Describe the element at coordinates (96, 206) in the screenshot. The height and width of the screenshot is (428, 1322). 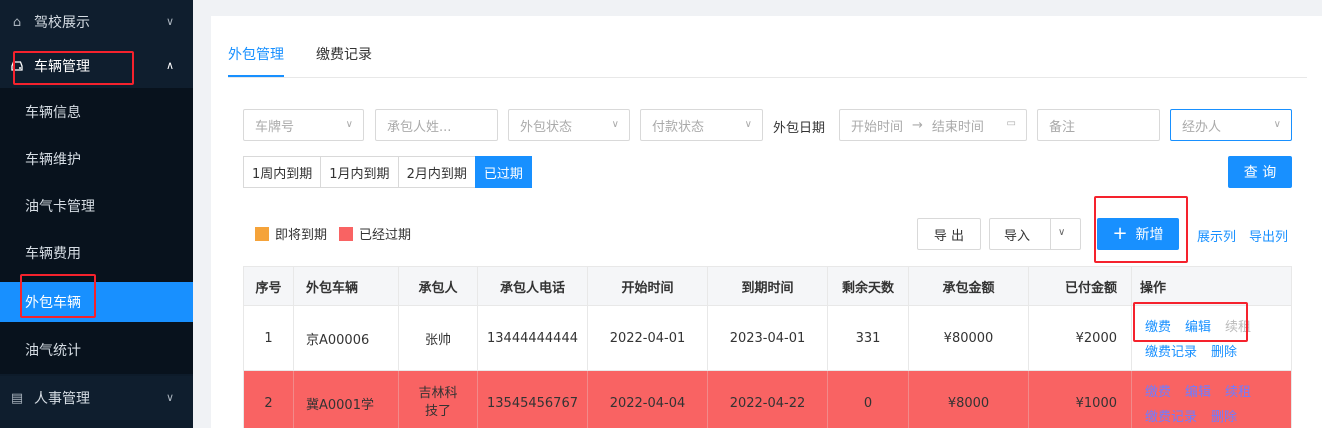
I see `sidebar-item-fuel-card: 油气卡管理` at that location.